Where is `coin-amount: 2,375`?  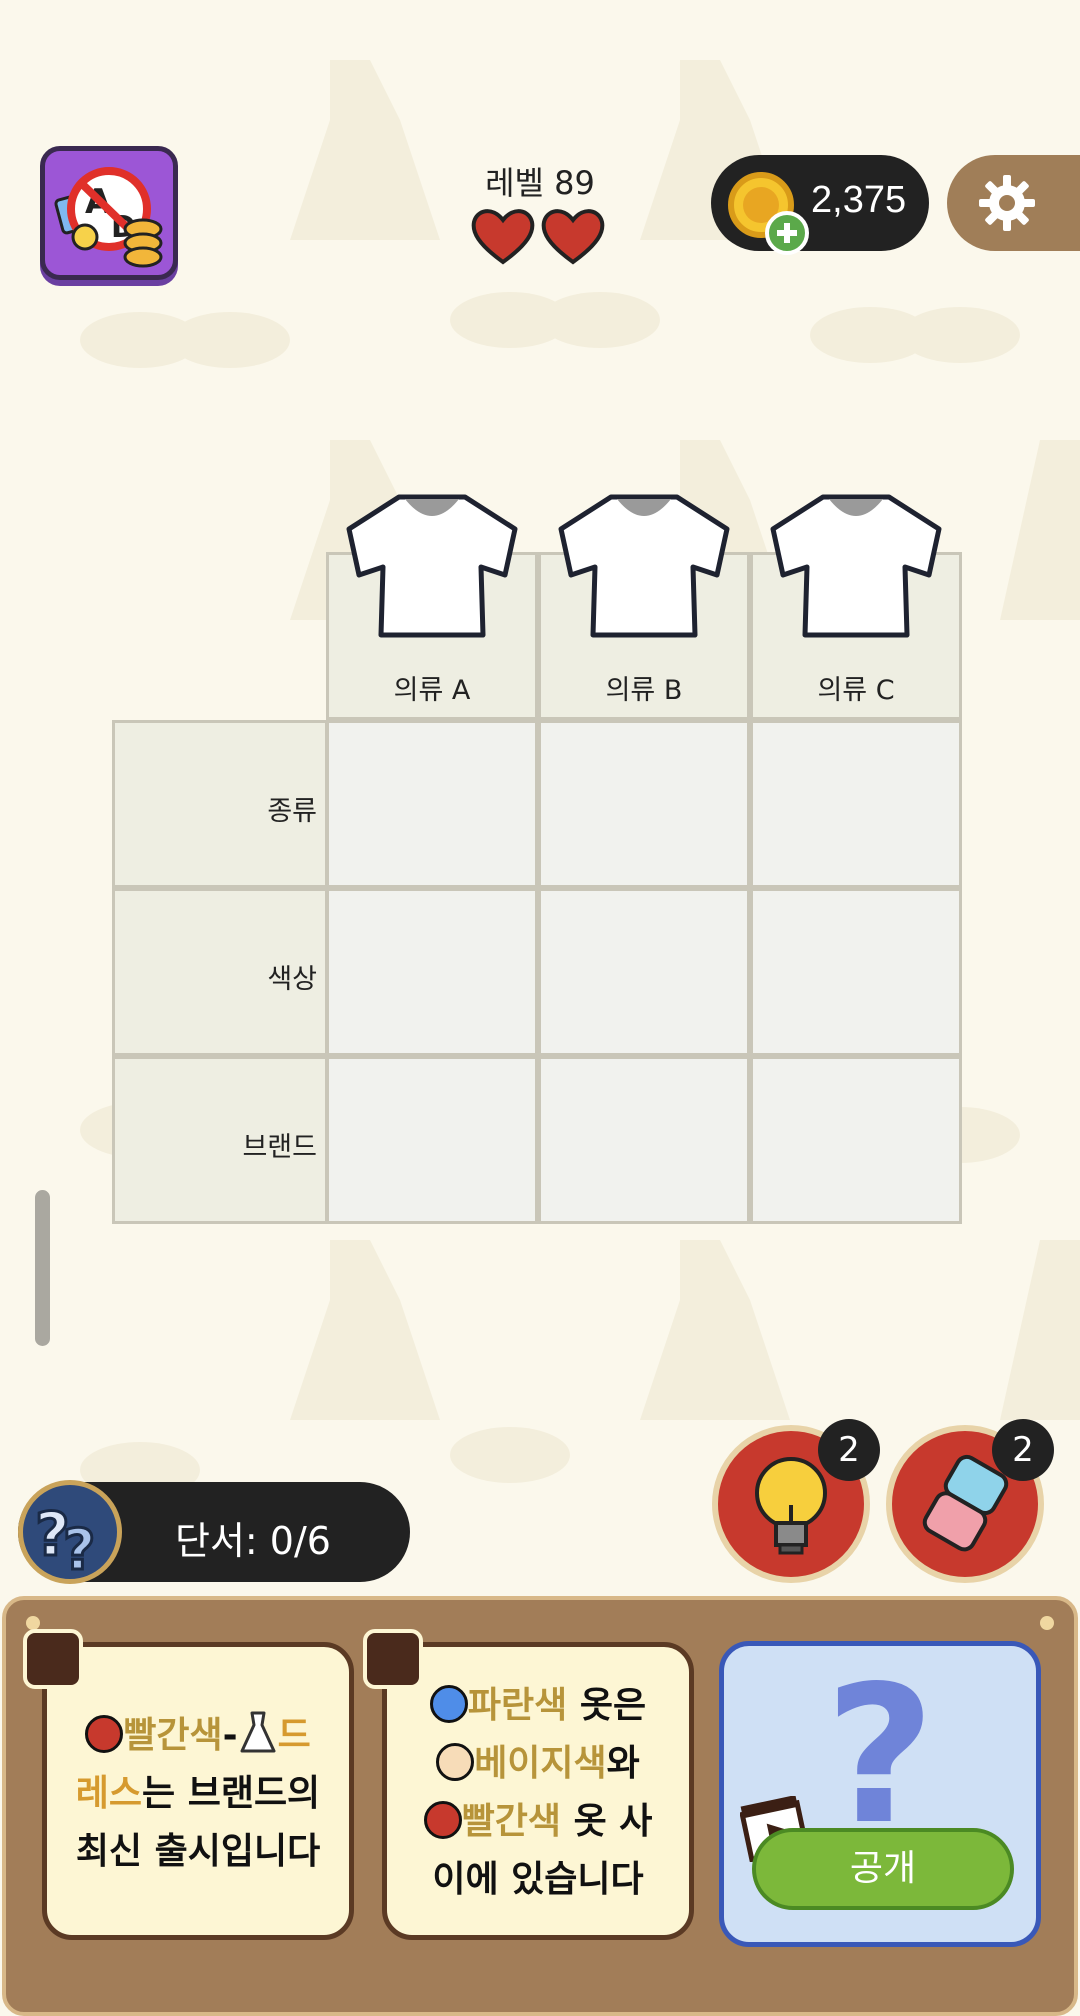 coin-amount: 2,375 is located at coordinates (859, 200).